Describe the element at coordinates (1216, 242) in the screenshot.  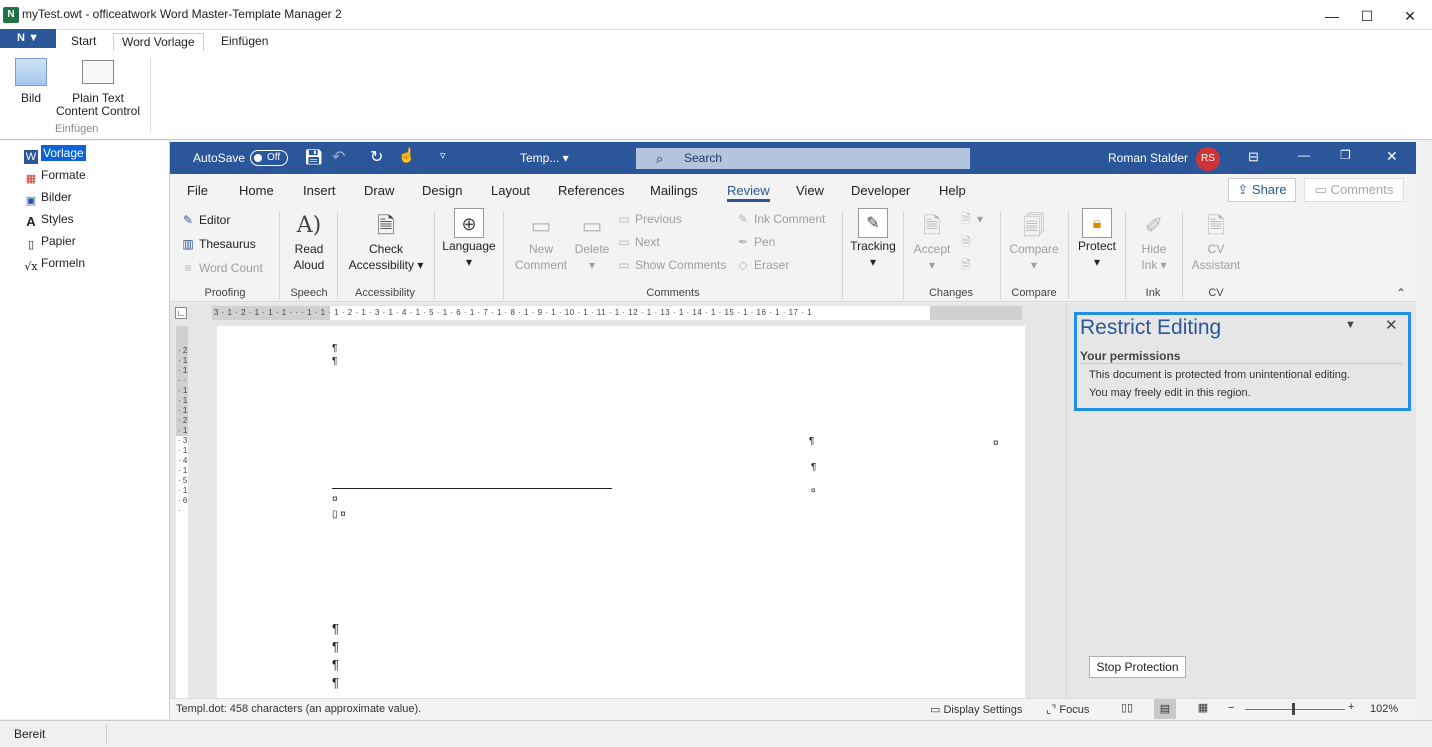
I see `cv-assistant-button: 🗎︎ CV Assistant` at that location.